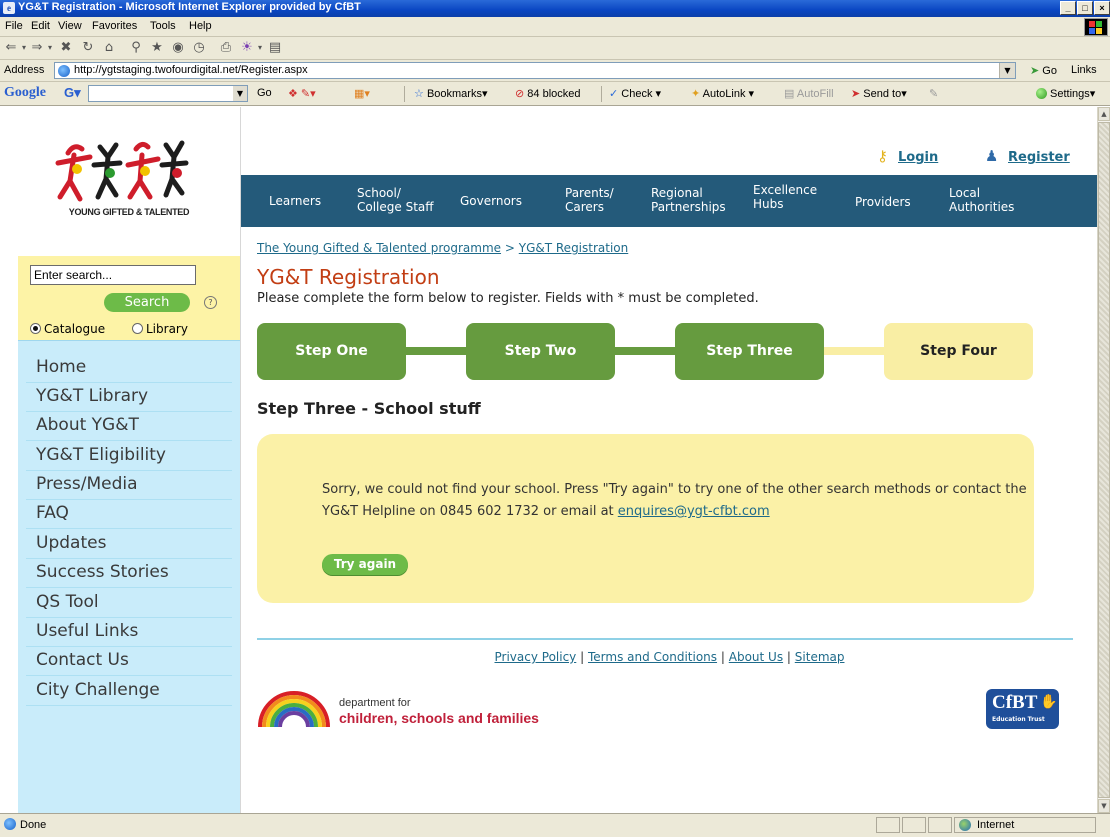  What do you see at coordinates (688, 200) in the screenshot?
I see `topnav-regional-partnerships: Regional Partnerships` at bounding box center [688, 200].